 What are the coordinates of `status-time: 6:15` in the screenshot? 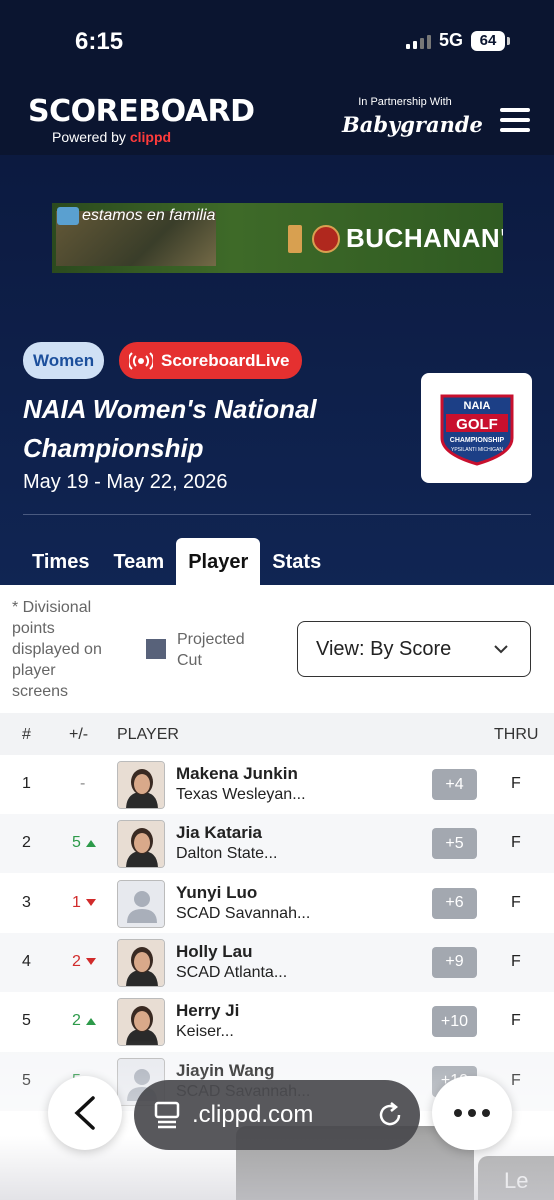 It's located at (99, 41).